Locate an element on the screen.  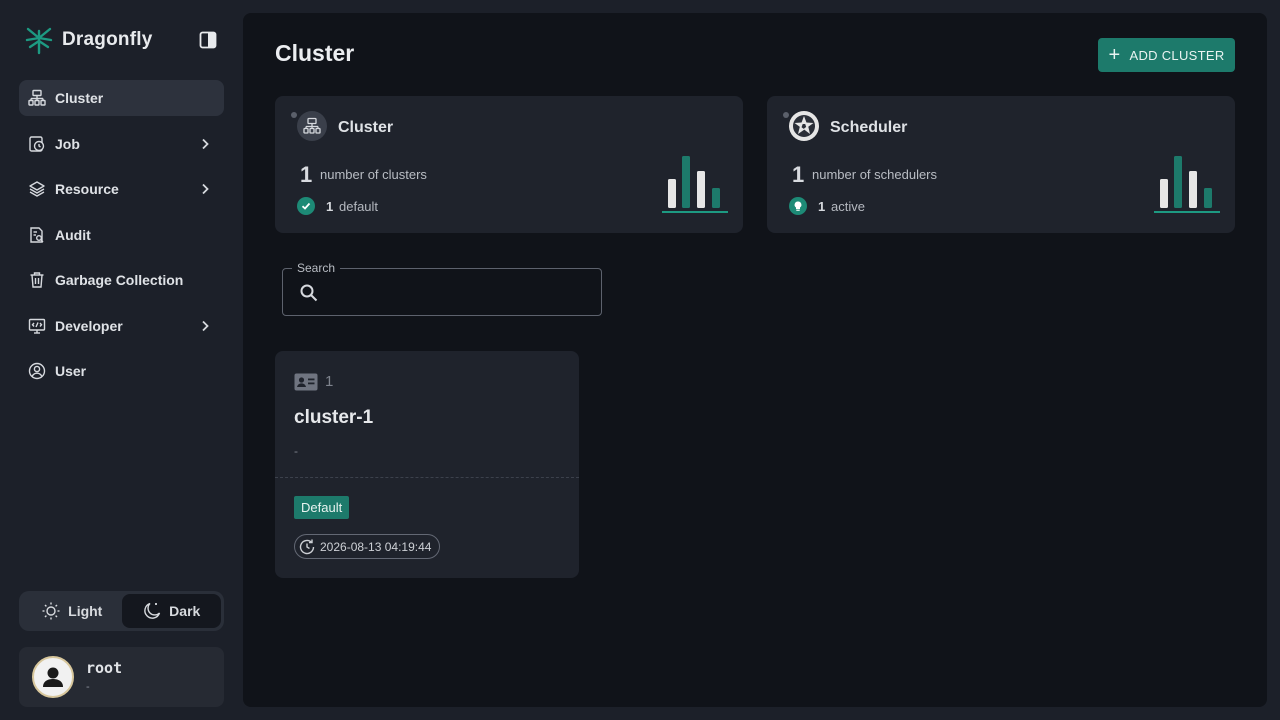
sidebar-item-label: Resource is located at coordinates (87, 189).